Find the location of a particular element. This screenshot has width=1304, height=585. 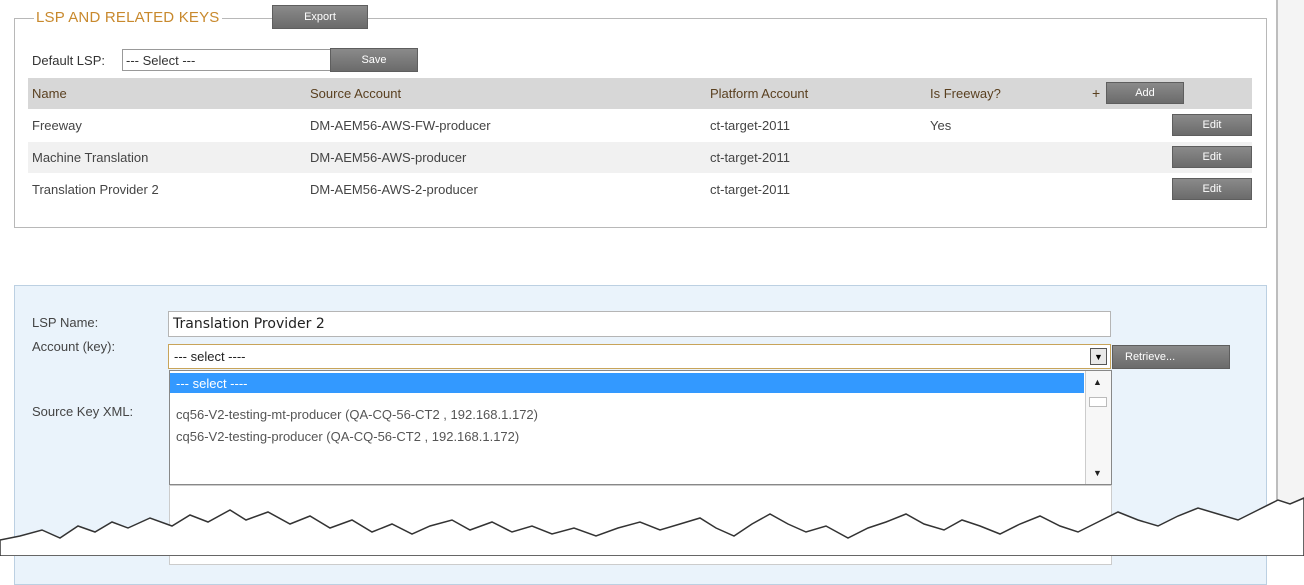

dropdown-option-selected: --- select ---- is located at coordinates (627, 383).